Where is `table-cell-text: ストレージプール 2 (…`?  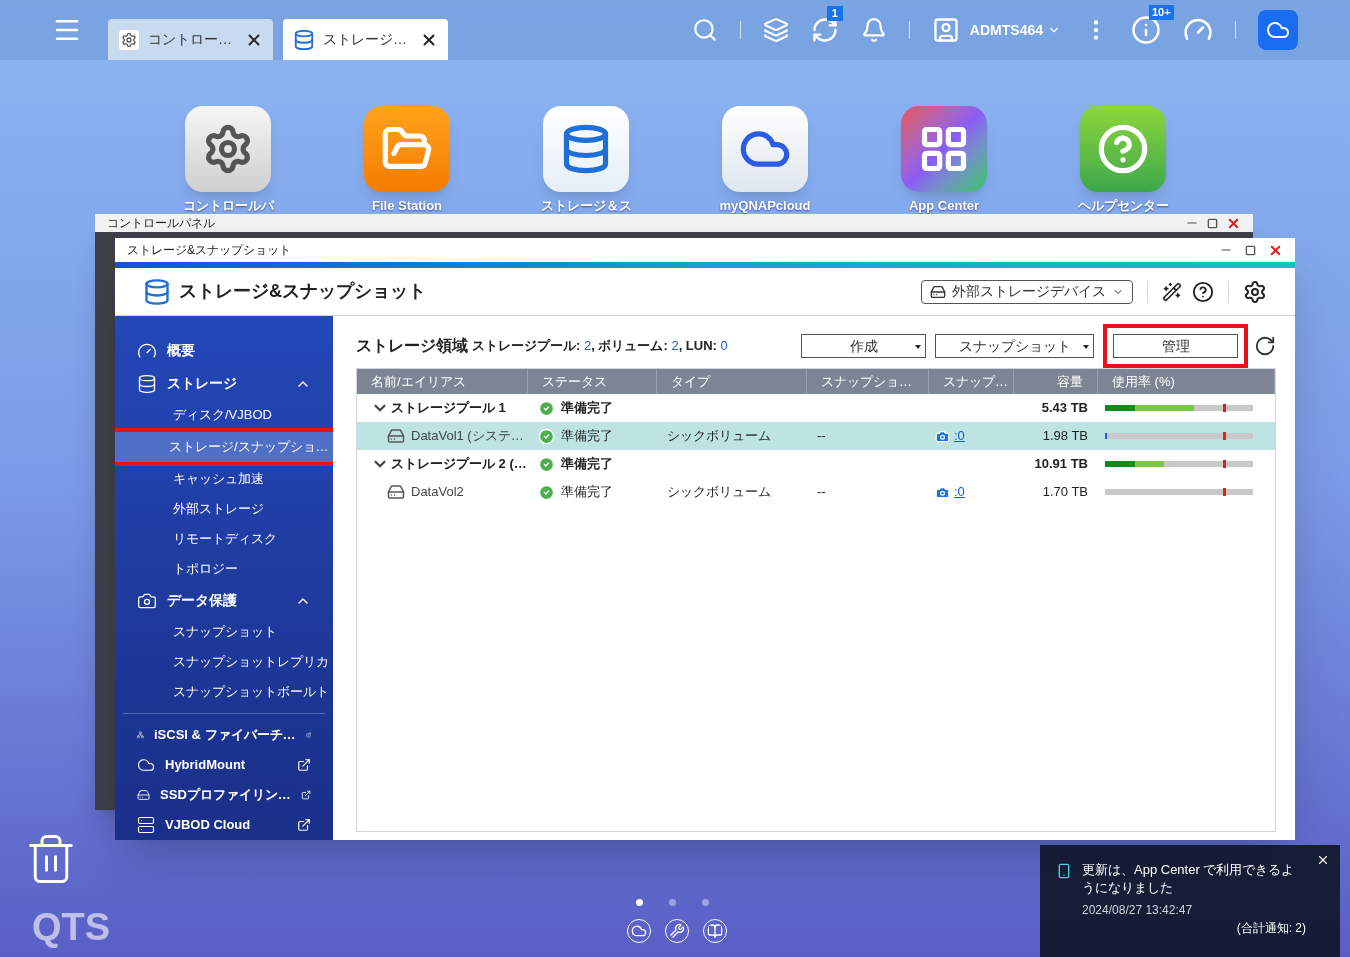 table-cell-text: ストレージプール 2 (… is located at coordinates (459, 464).